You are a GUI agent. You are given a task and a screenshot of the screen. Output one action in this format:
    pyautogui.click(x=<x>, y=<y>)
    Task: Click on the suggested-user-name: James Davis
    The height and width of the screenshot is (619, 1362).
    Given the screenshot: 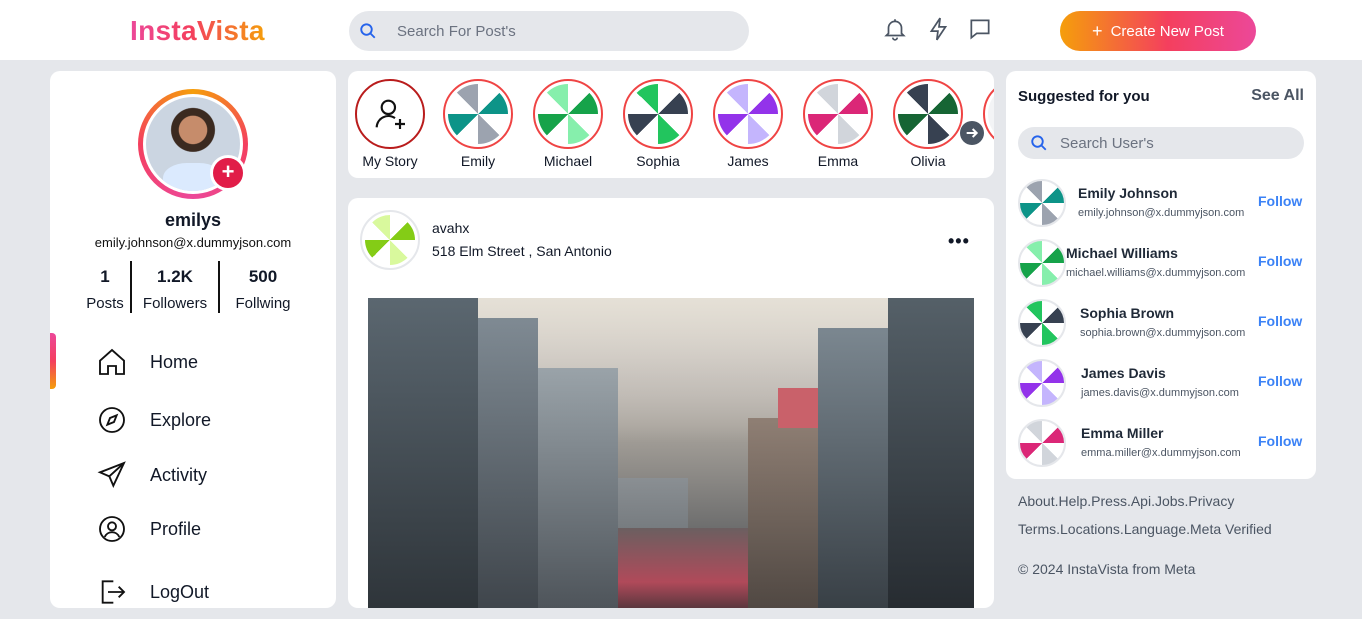 What is the action you would take?
    pyautogui.click(x=1123, y=373)
    